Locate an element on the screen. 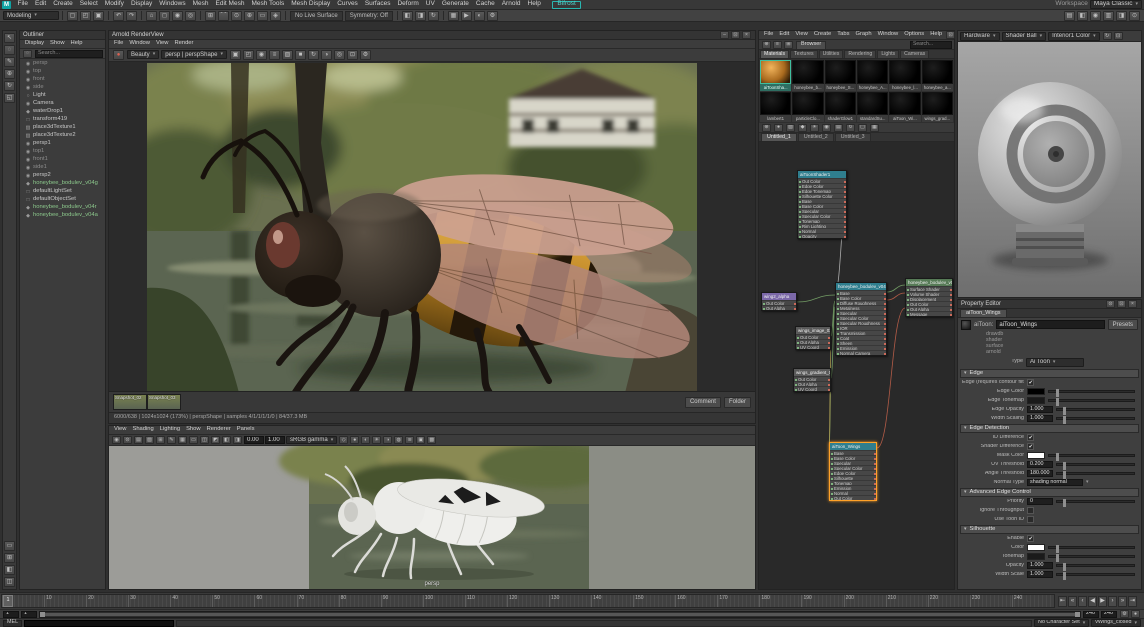  outliner-item: ◉ front is located at coordinates (62, 80).